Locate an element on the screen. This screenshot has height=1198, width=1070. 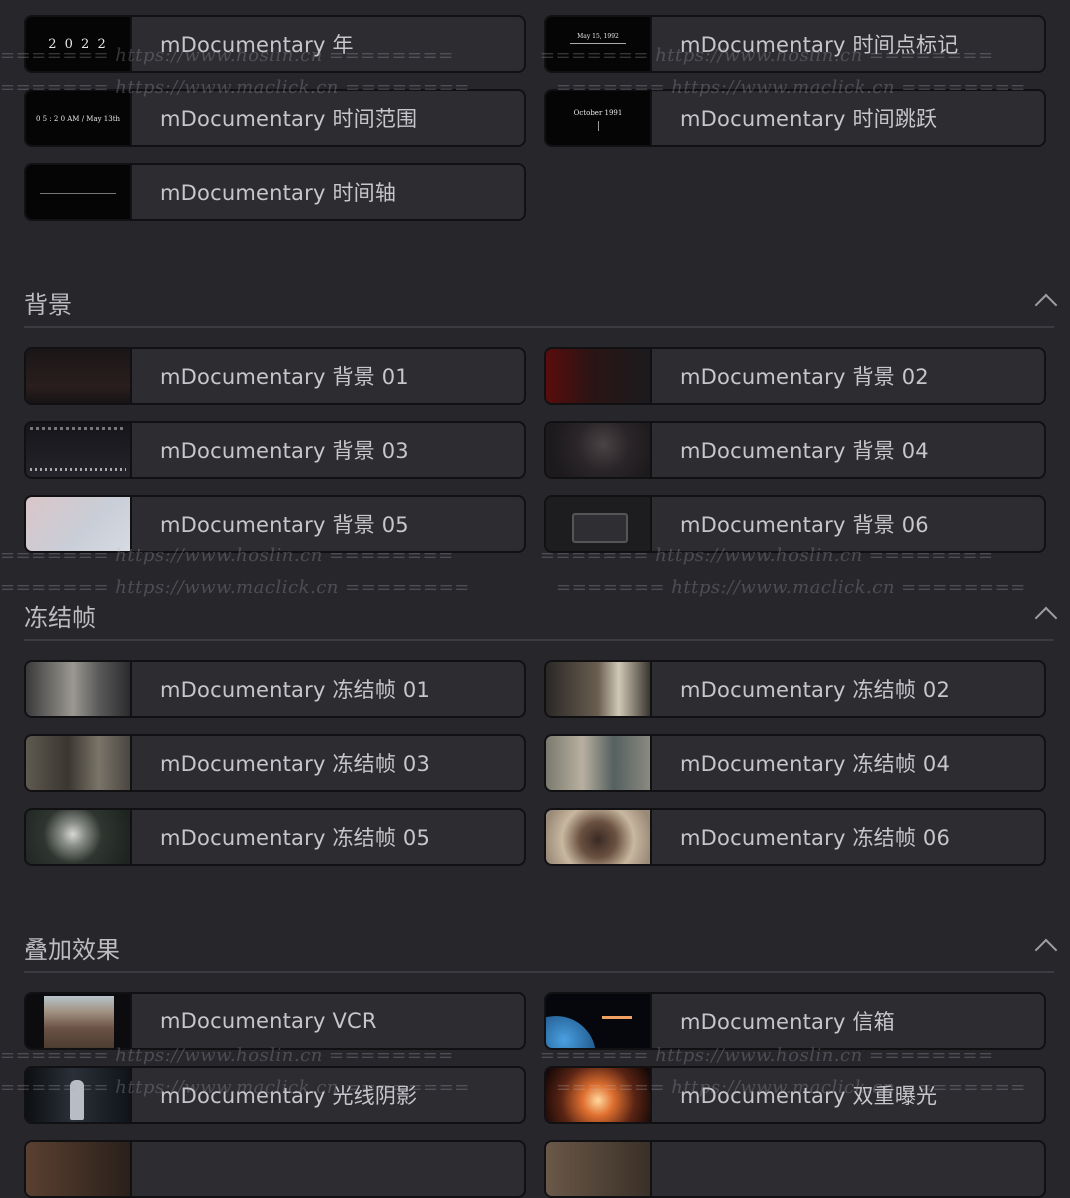
template-item-bg-05: mDocumentary 背景 05 is located at coordinates (275, 524).